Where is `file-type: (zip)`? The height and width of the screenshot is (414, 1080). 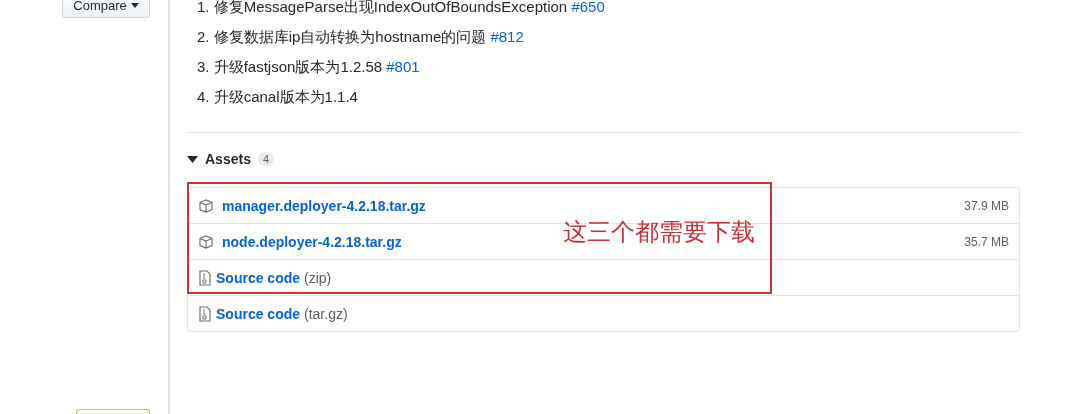
file-type: (zip) is located at coordinates (318, 277).